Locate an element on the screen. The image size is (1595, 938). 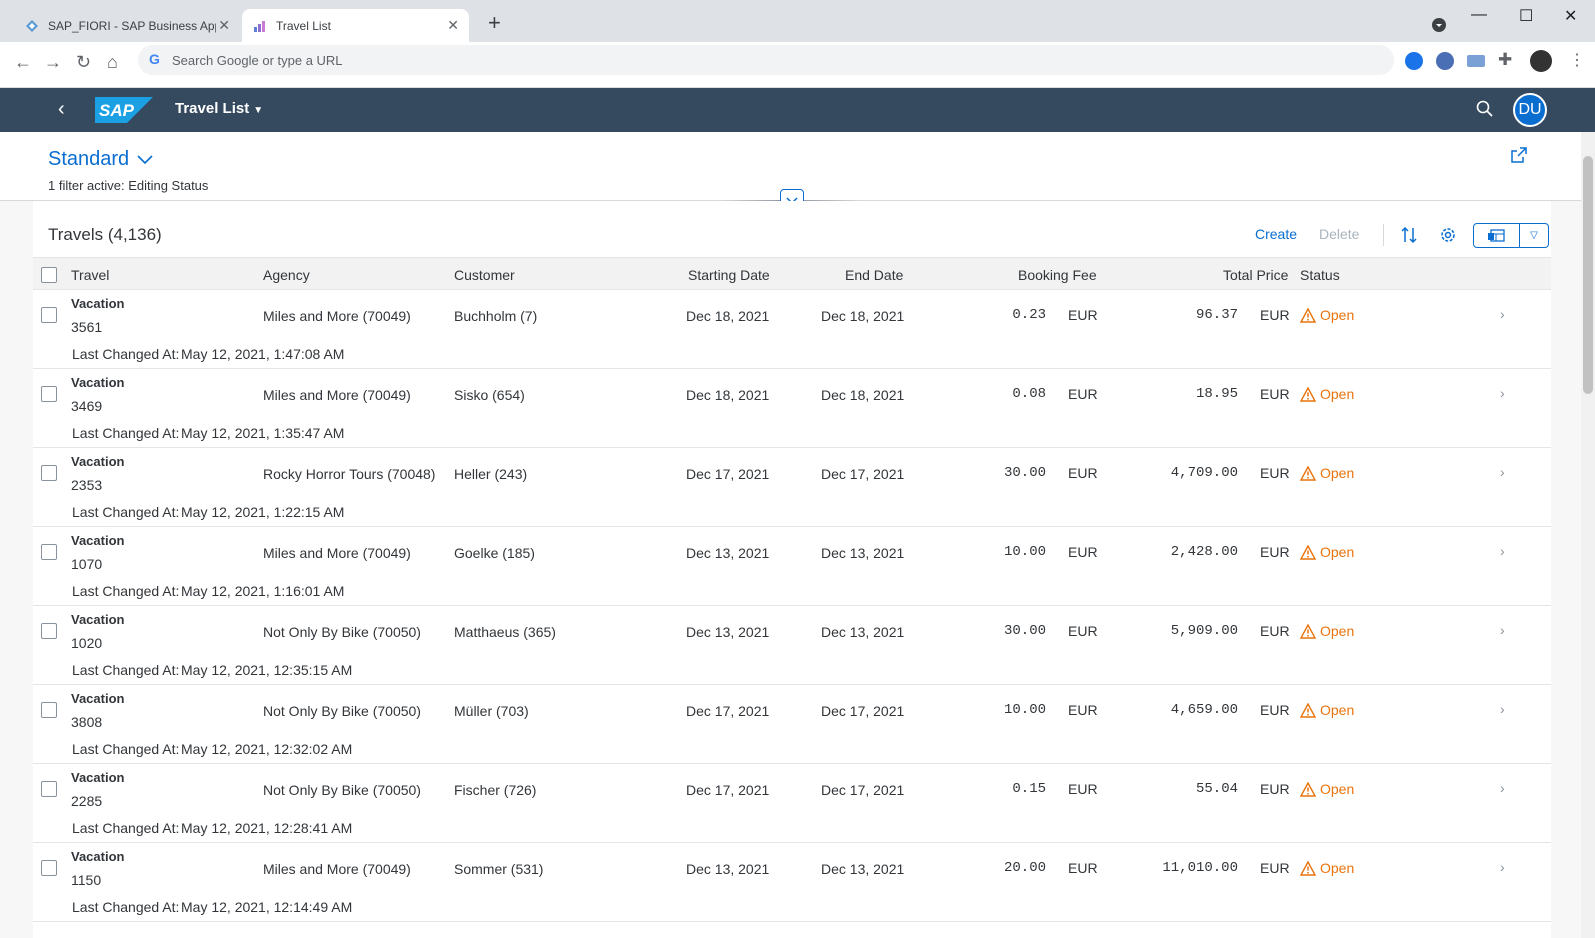
booking-fee-amount: 0.08 is located at coordinates (1029, 394).